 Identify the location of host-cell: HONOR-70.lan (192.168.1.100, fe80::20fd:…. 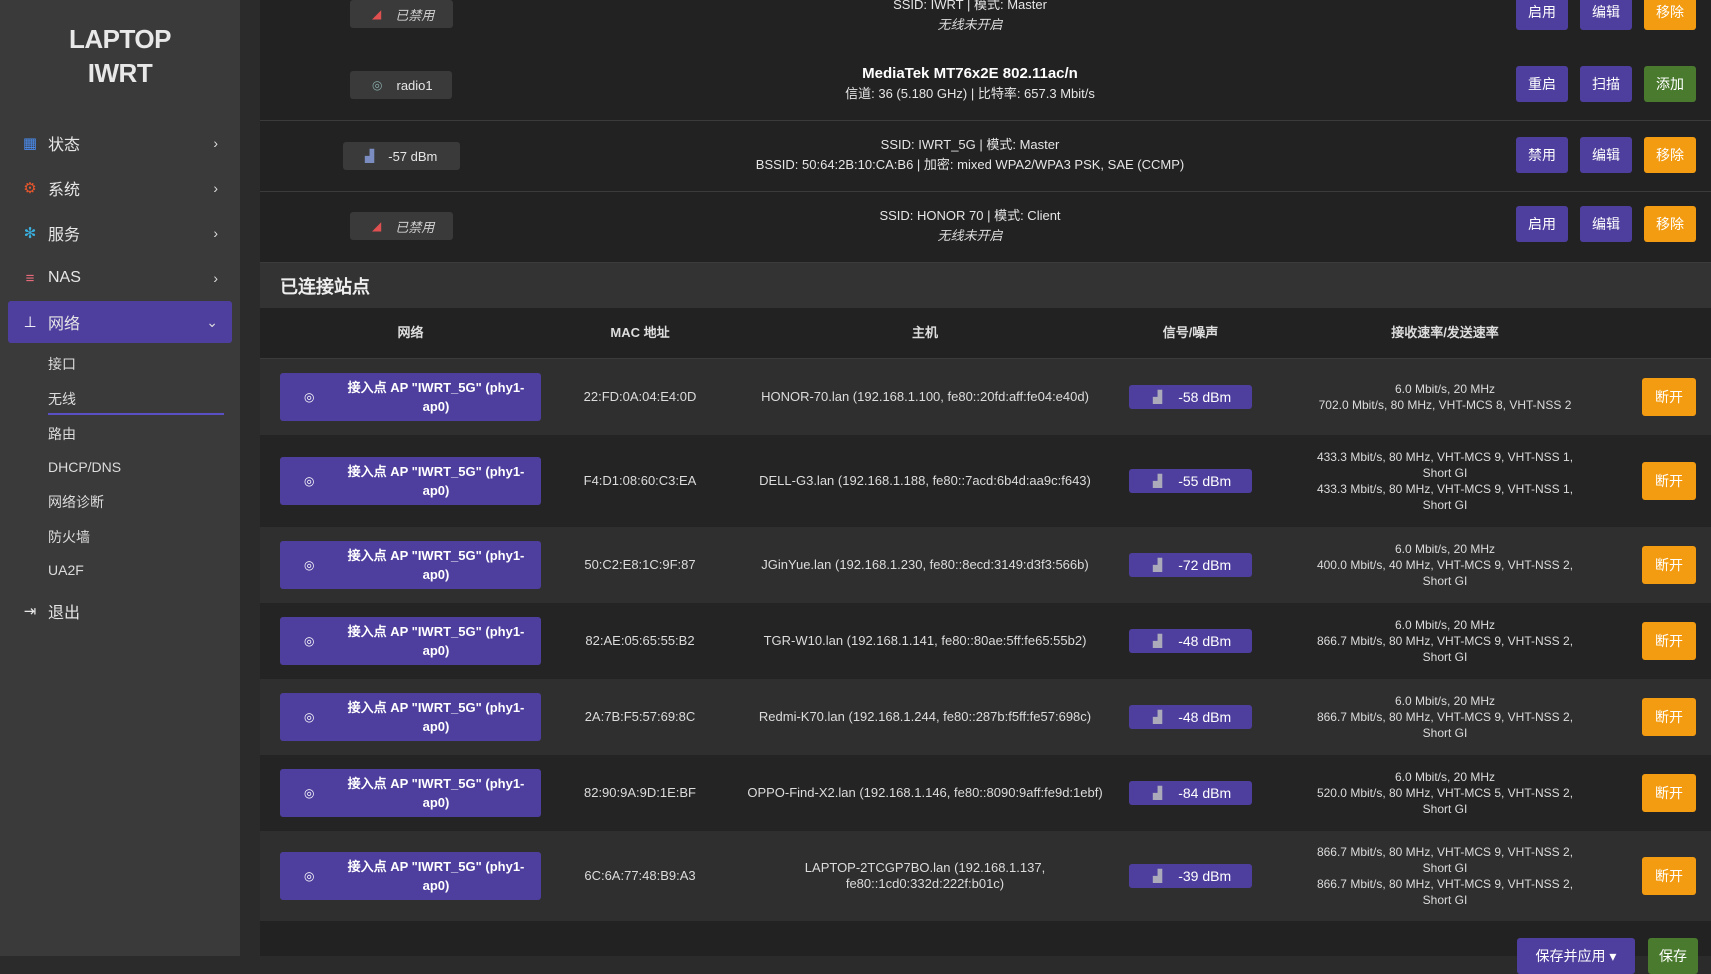
(925, 396).